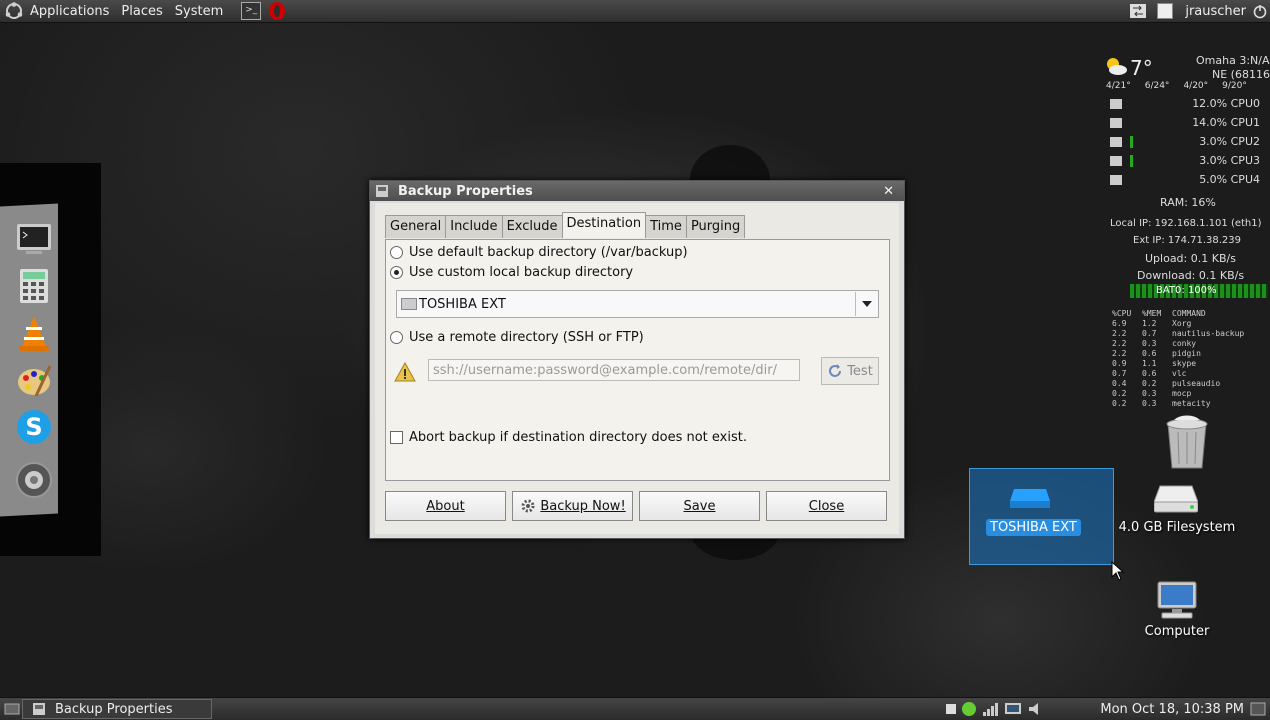 Image resolution: width=1270 pixels, height=720 pixels. I want to click on backup-now-label: Backup Now!, so click(583, 506).